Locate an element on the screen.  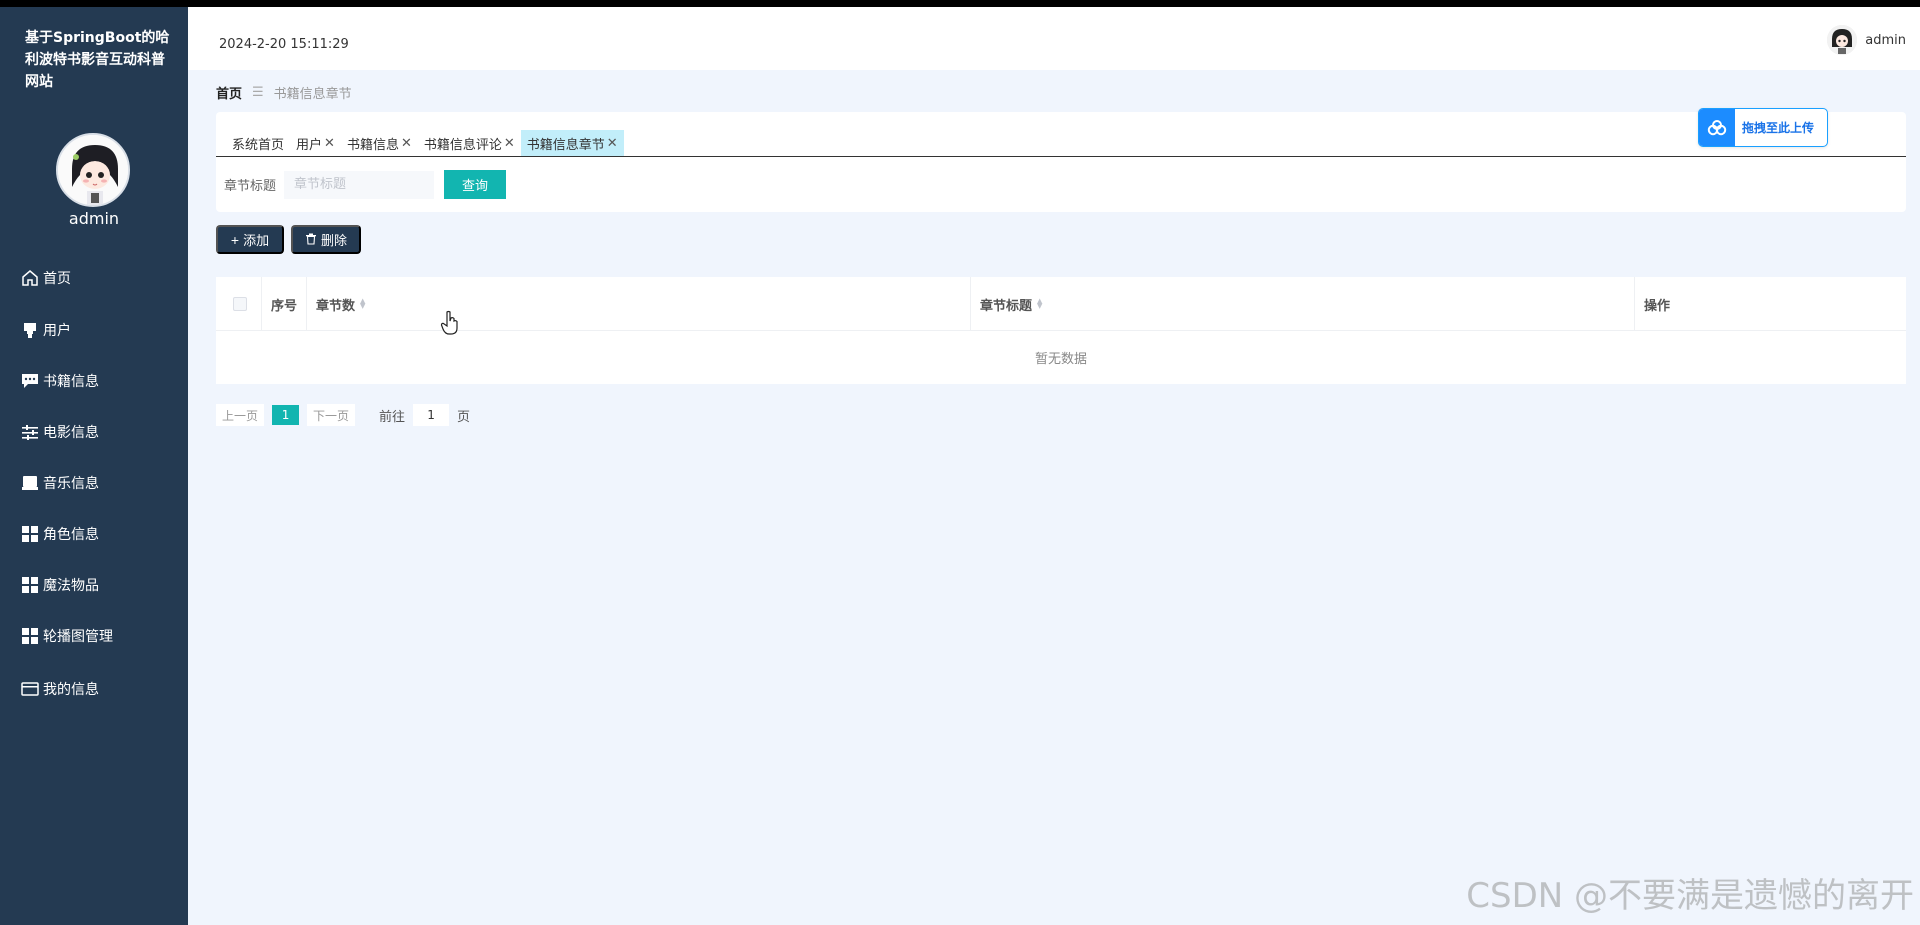
sidebar-item-characters: 角色信息 is located at coordinates (59, 534).